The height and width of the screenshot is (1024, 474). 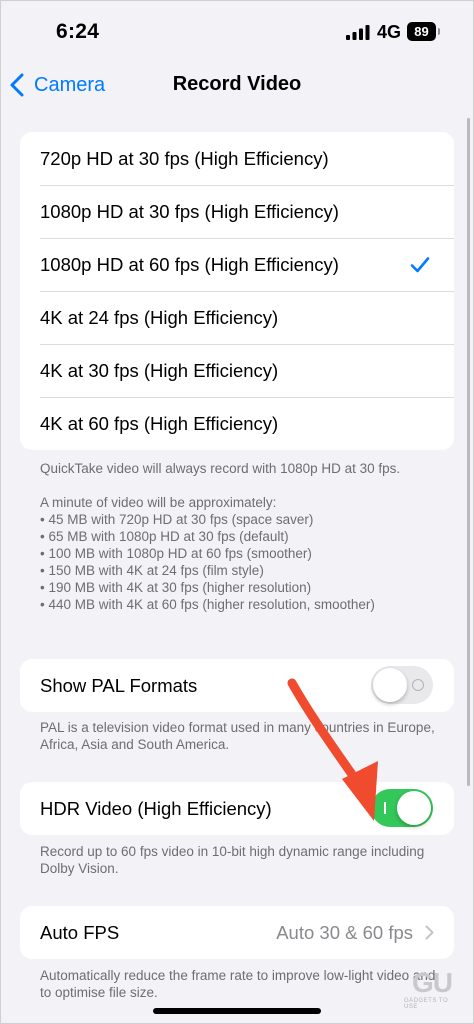 I want to click on toggle-on-indicator-icon, so click(x=385, y=808).